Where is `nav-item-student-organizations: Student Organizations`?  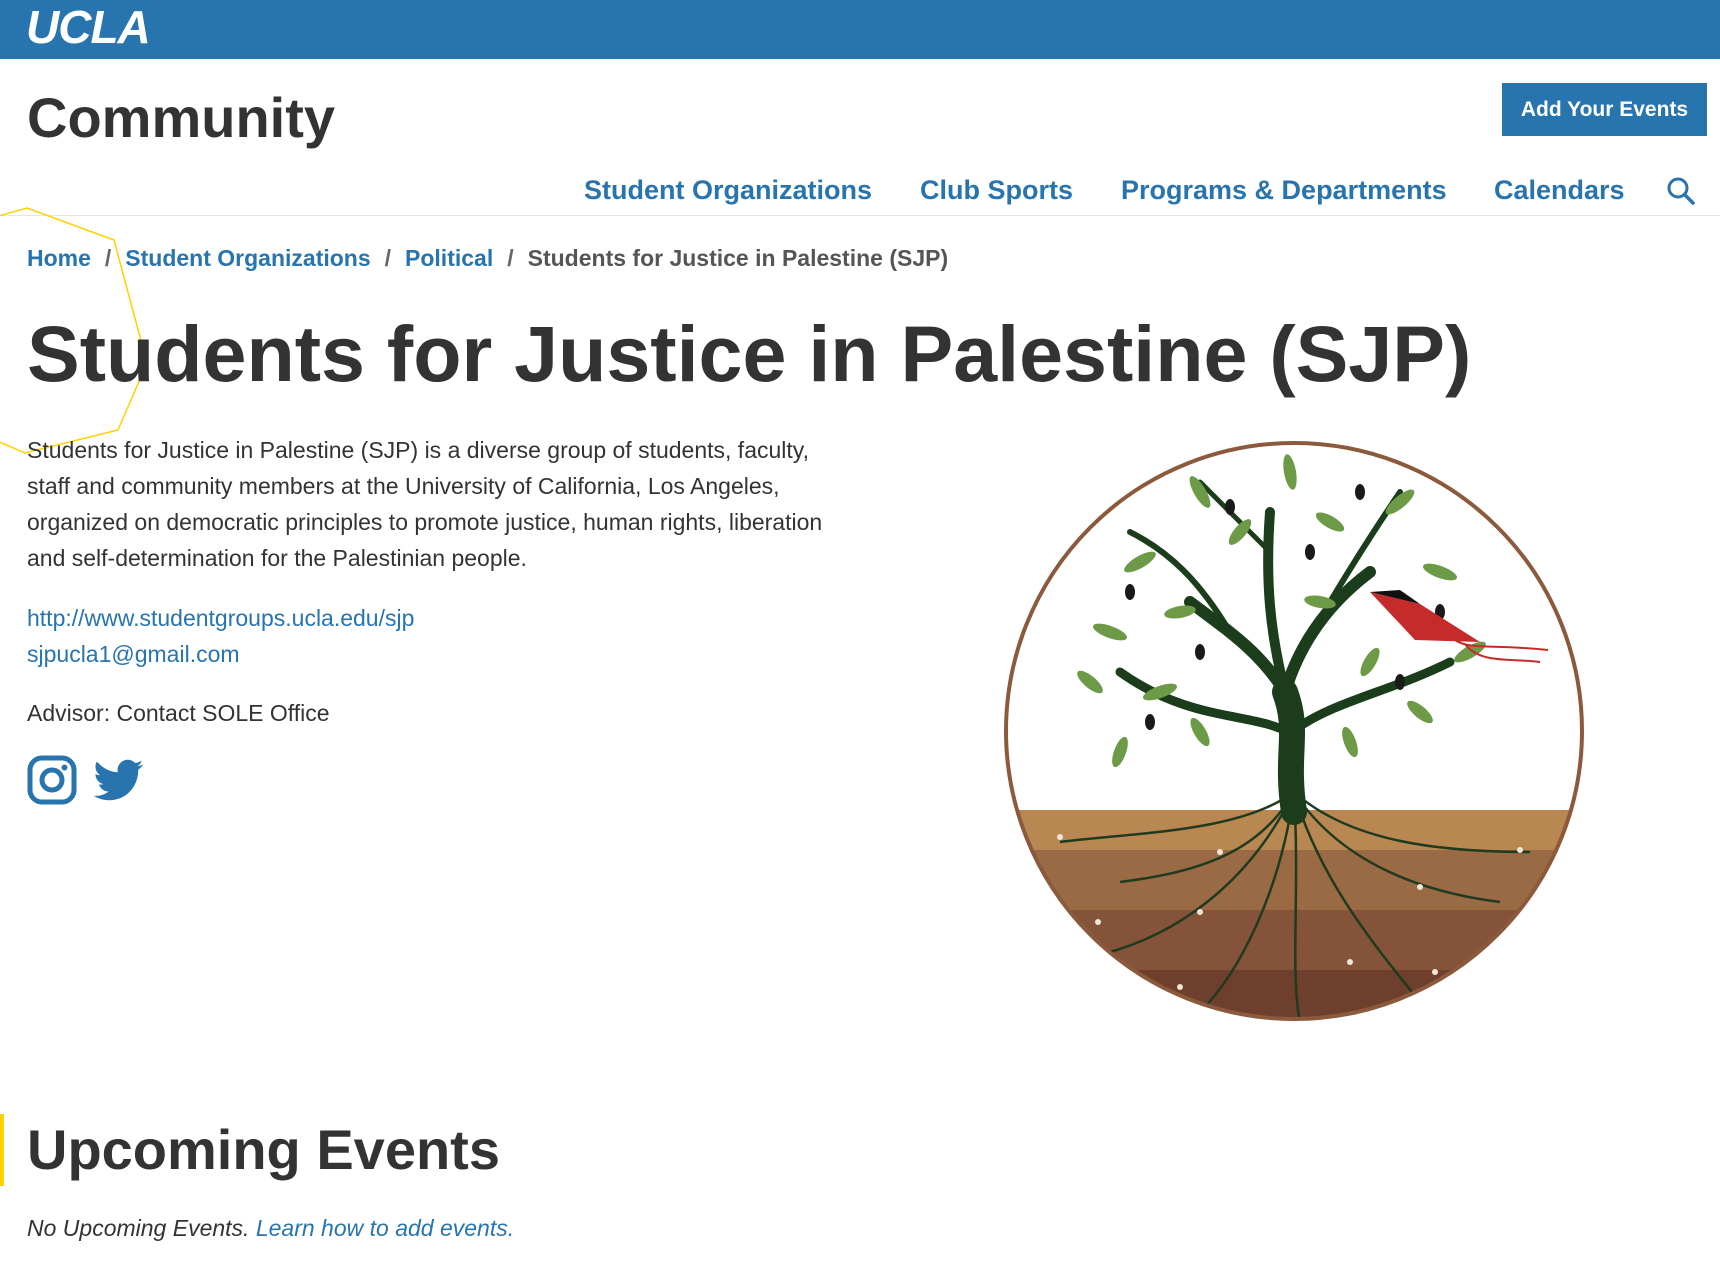
nav-item-student-organizations: Student Organizations is located at coordinates (728, 190).